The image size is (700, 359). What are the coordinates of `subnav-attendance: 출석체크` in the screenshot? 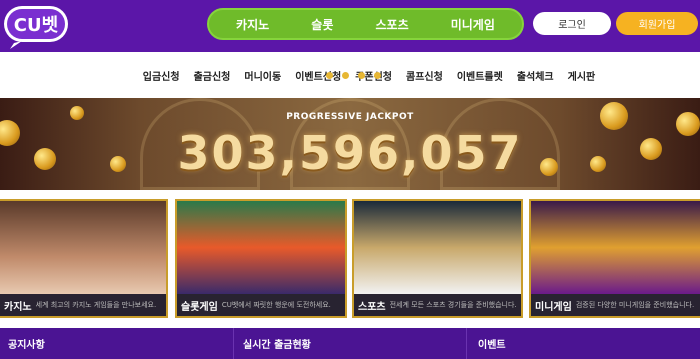 It's located at (535, 75).